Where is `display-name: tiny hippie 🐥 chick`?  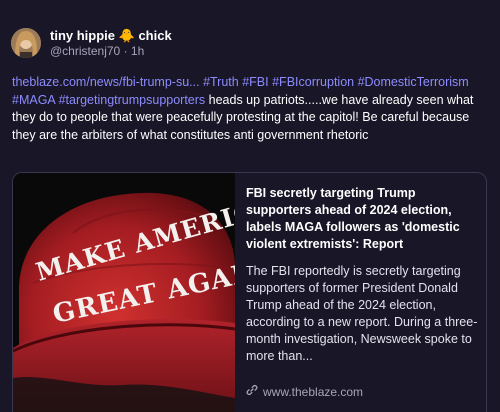
display-name: tiny hippie 🐥 chick is located at coordinates (111, 36).